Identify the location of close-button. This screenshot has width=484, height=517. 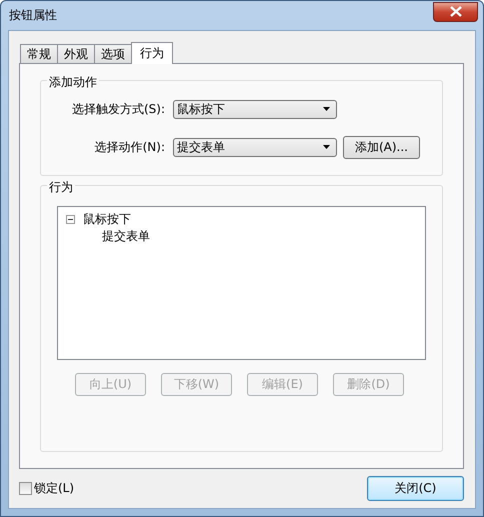
(455, 12).